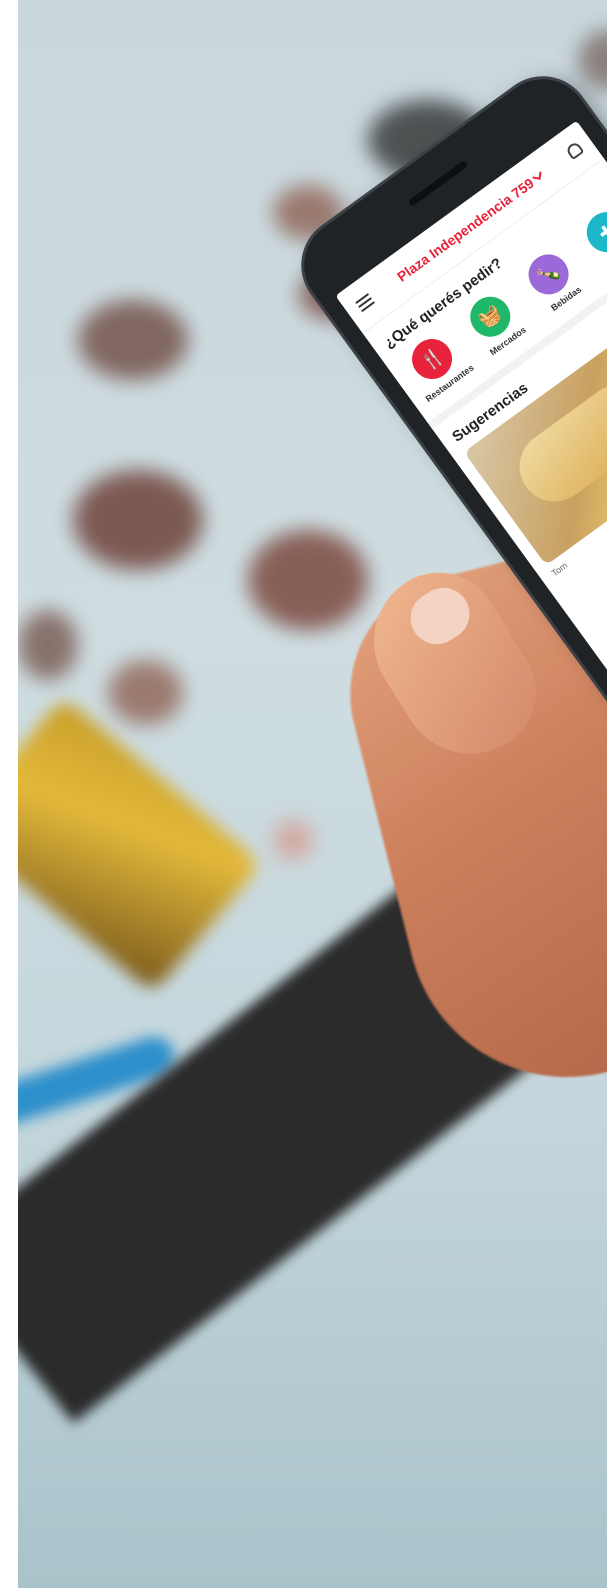 The width and height of the screenshot is (607, 1588). Describe the element at coordinates (438, 183) in the screenshot. I see `phone-speaker` at that location.